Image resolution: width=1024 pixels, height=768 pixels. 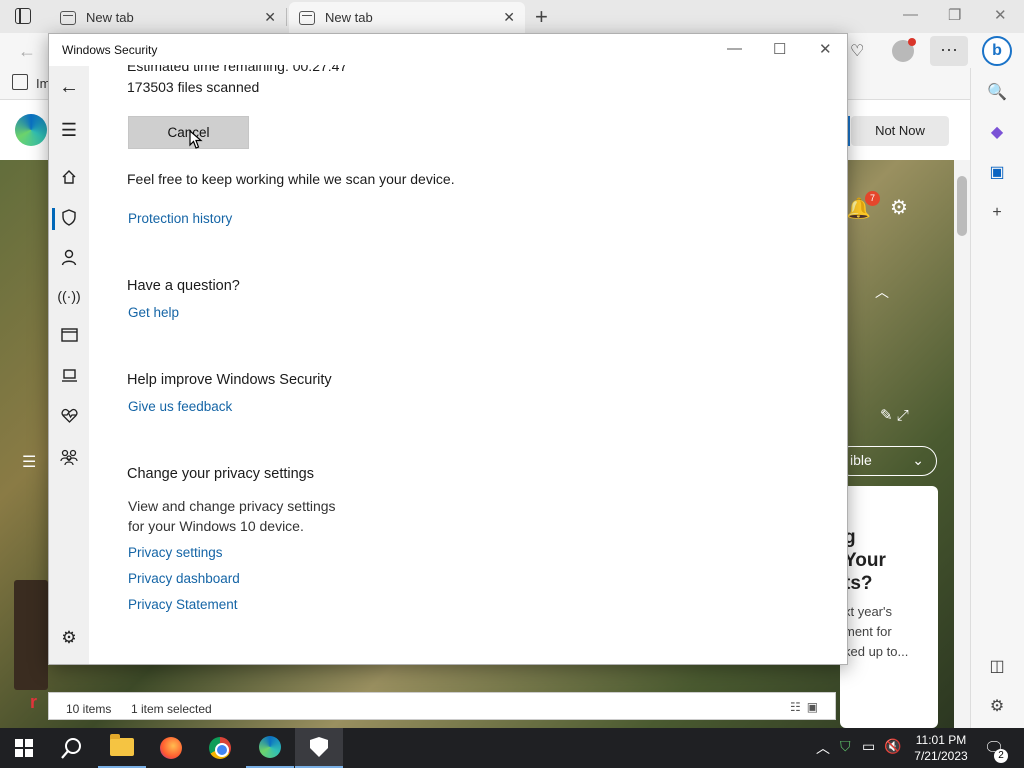 What do you see at coordinates (918, 460) in the screenshot?
I see `chevron-down-icon: ⌄` at bounding box center [918, 460].